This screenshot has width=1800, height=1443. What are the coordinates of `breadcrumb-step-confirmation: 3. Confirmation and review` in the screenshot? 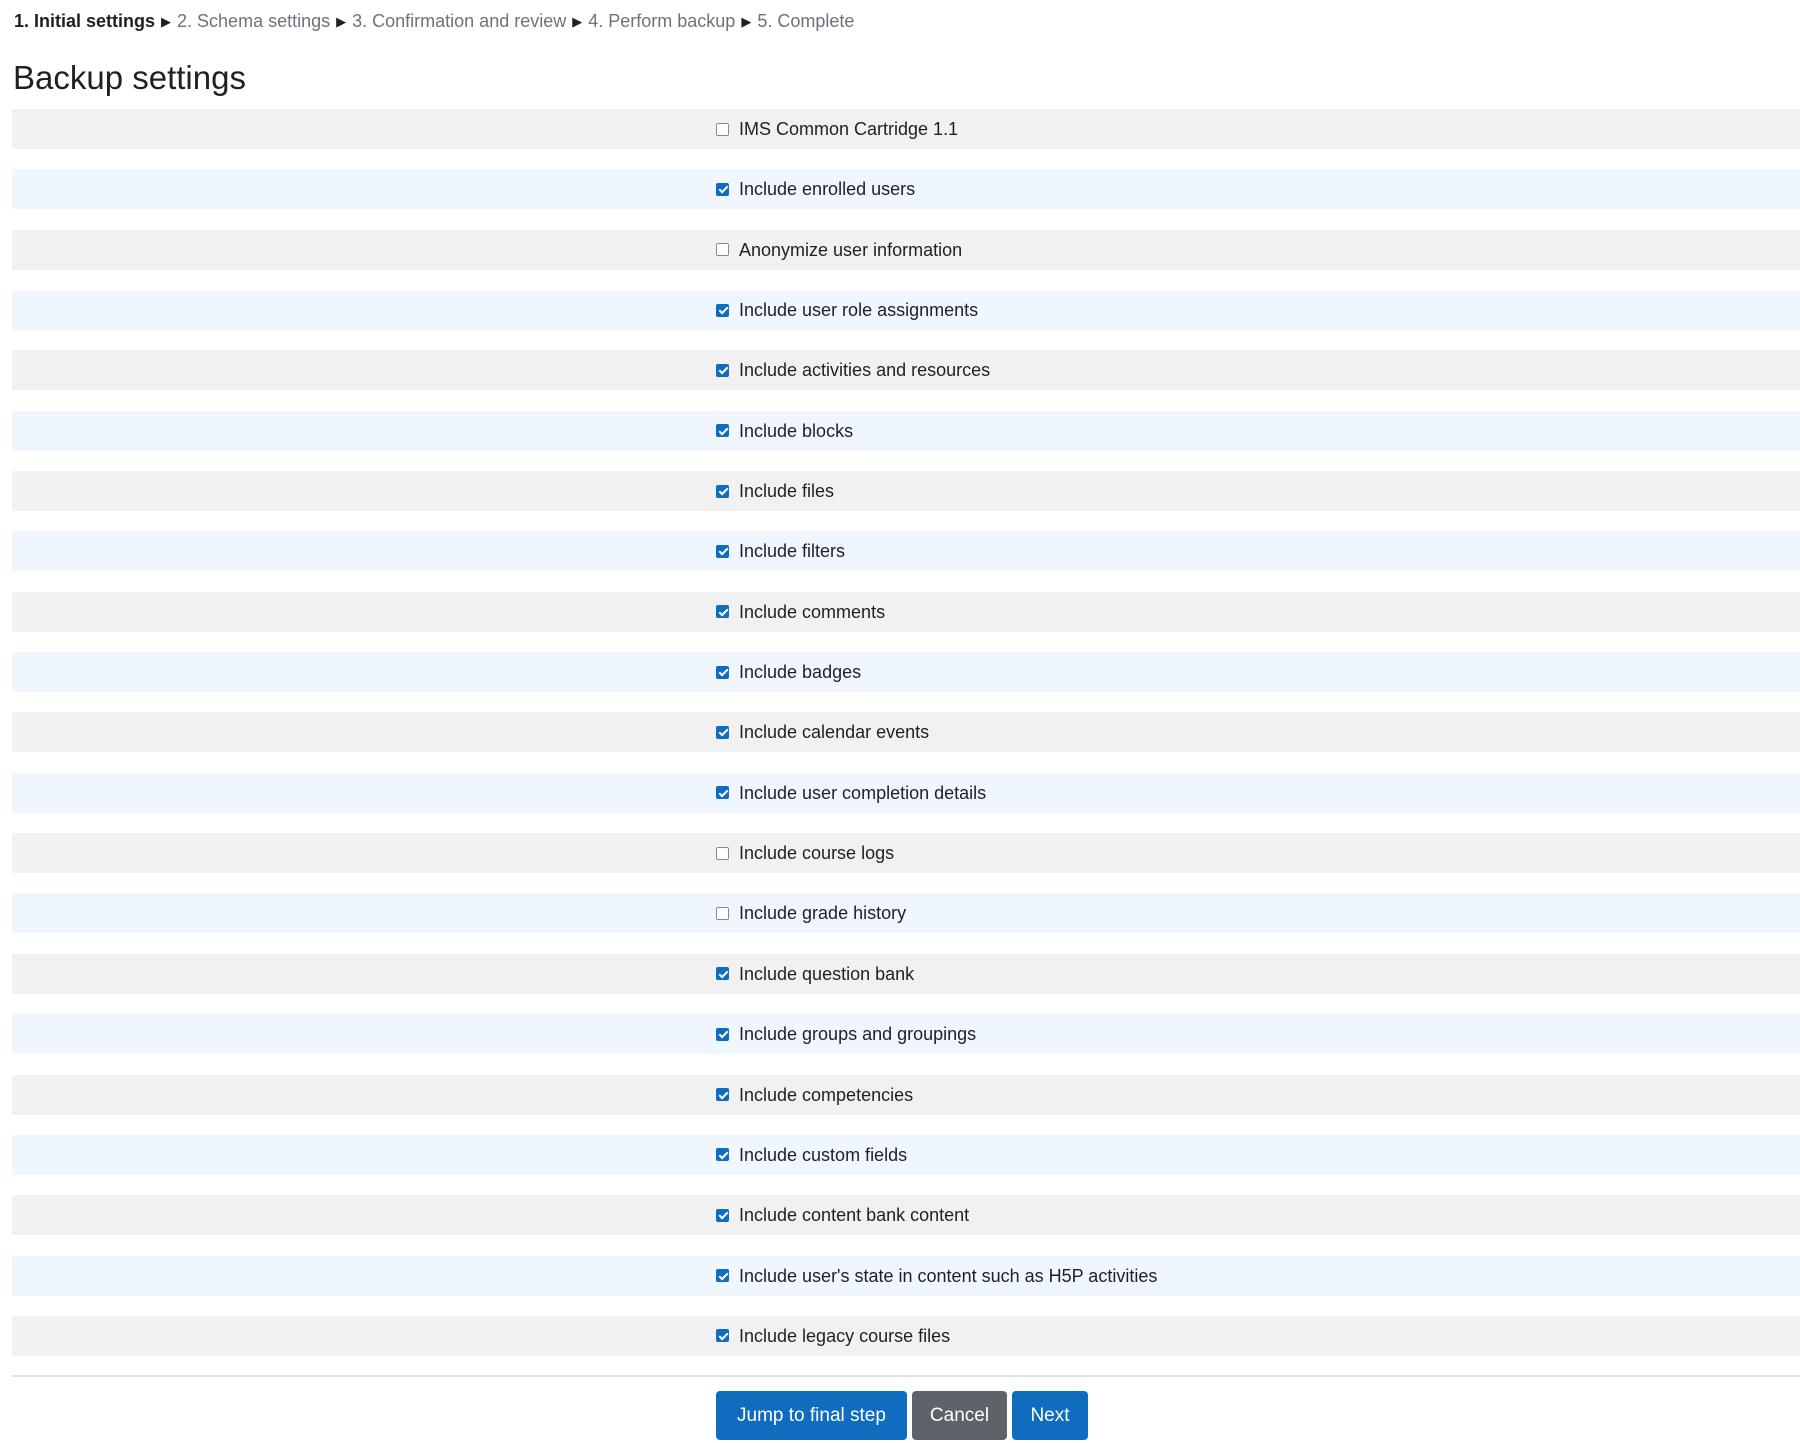 It's located at (459, 21).